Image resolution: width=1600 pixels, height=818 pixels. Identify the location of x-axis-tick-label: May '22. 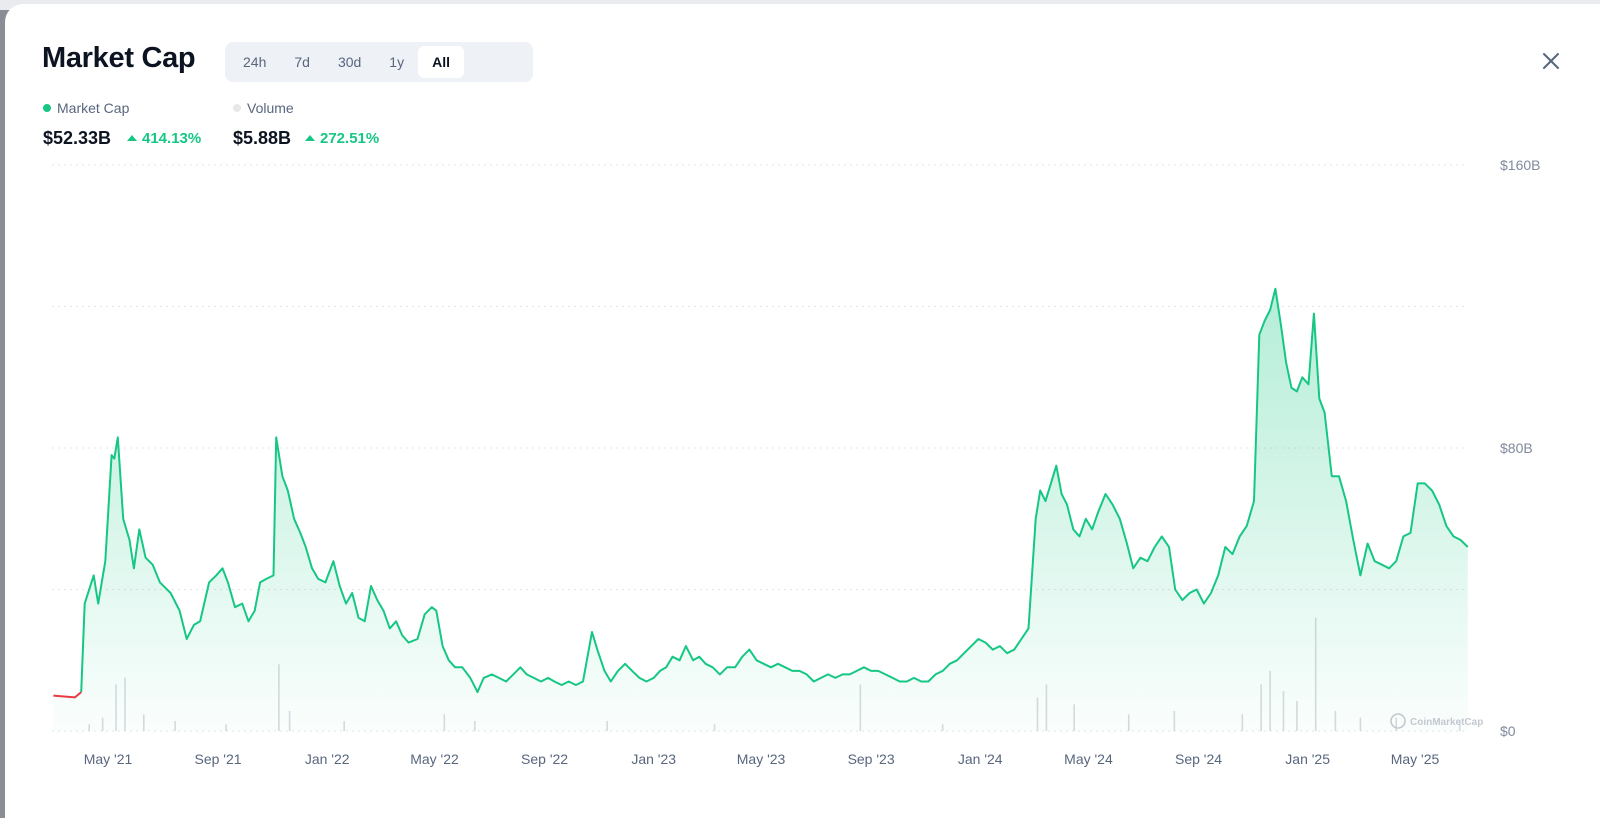
(434, 759).